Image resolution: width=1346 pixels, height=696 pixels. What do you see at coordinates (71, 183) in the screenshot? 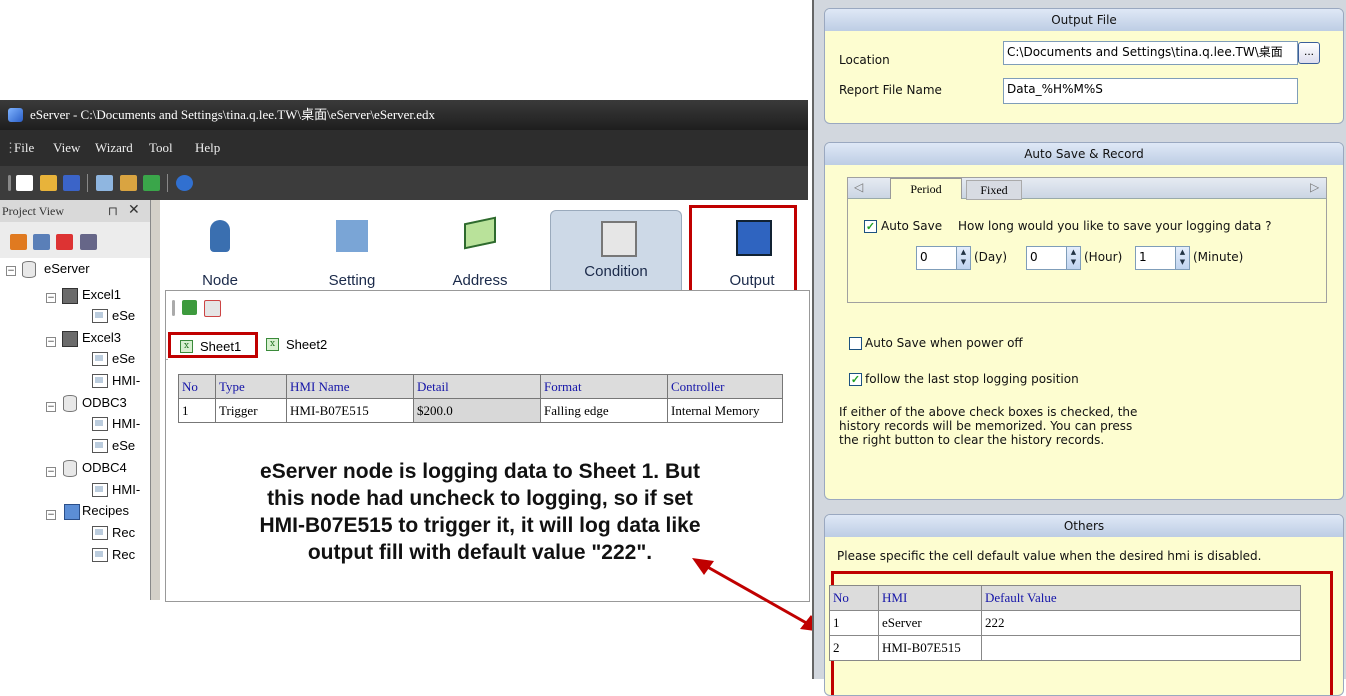
I see `save-icon` at bounding box center [71, 183].